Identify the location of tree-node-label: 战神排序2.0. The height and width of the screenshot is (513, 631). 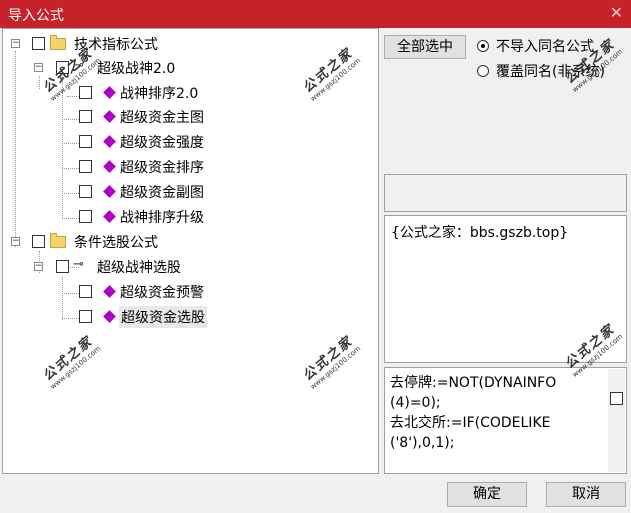
(159, 94).